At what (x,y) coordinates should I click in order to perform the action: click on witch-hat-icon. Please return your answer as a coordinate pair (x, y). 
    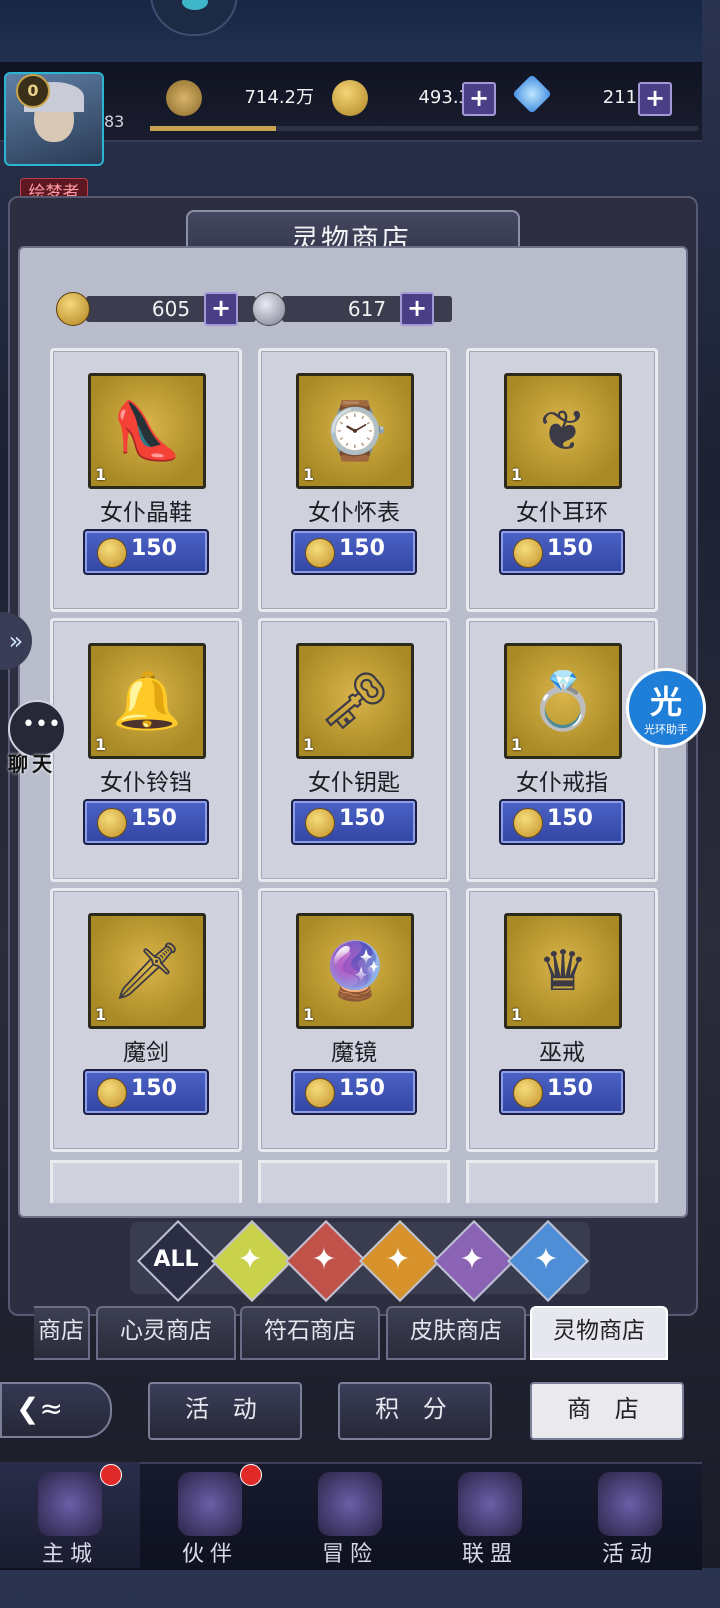
    Looking at the image, I should click on (210, 1504).